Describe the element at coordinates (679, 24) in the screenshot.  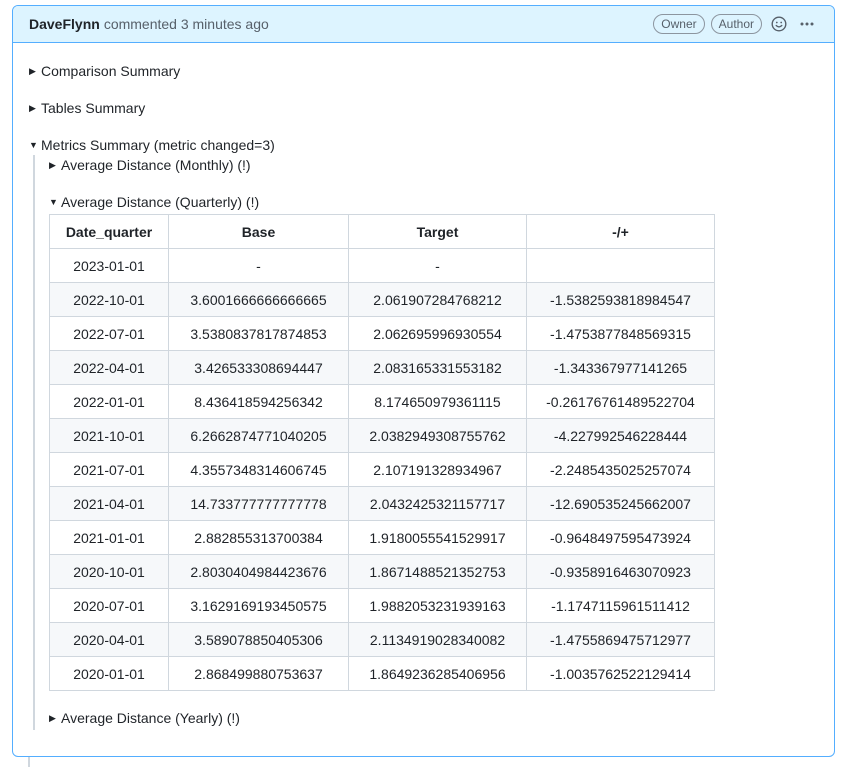
I see `owner-badge: Owner` at that location.